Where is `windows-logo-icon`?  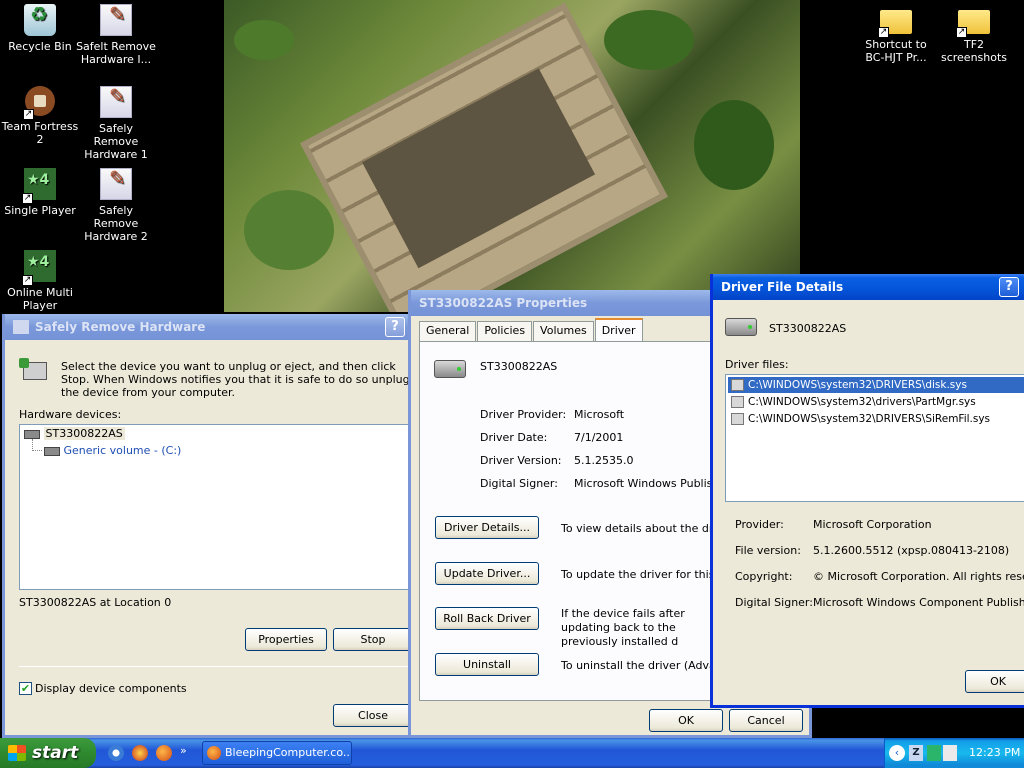 windows-logo-icon is located at coordinates (17, 753).